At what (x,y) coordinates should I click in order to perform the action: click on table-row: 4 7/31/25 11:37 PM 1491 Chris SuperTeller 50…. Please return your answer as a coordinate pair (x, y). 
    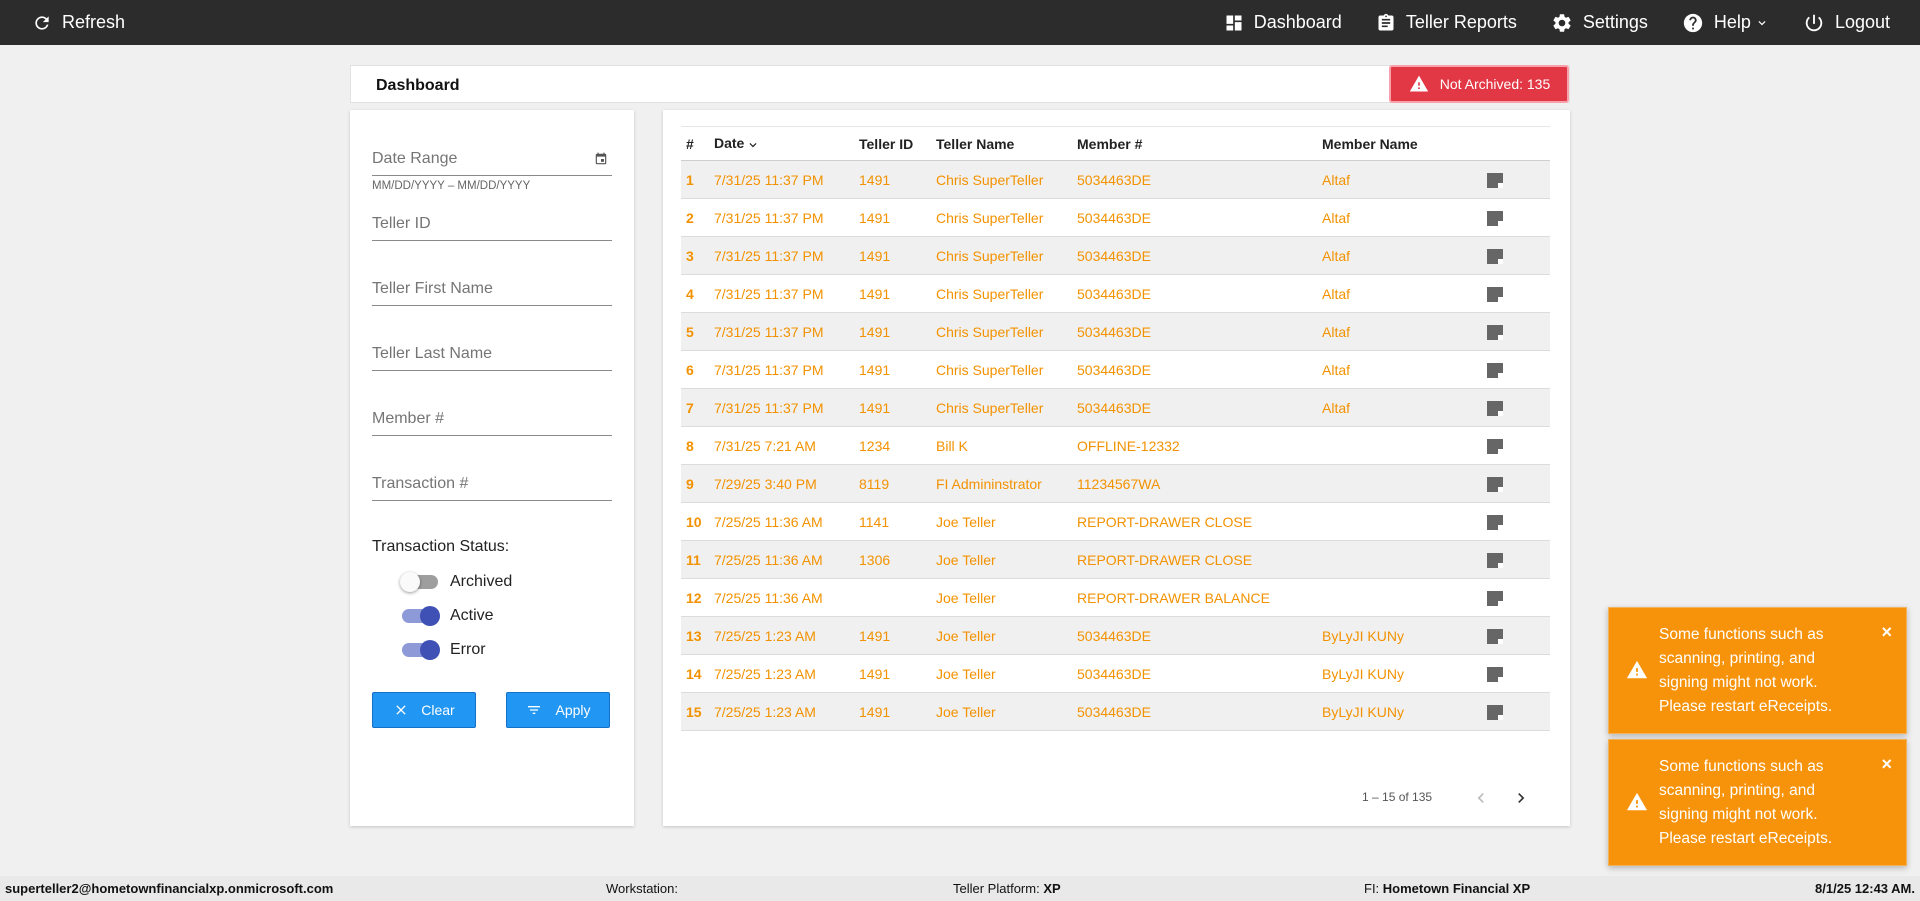
    Looking at the image, I should click on (1115, 293).